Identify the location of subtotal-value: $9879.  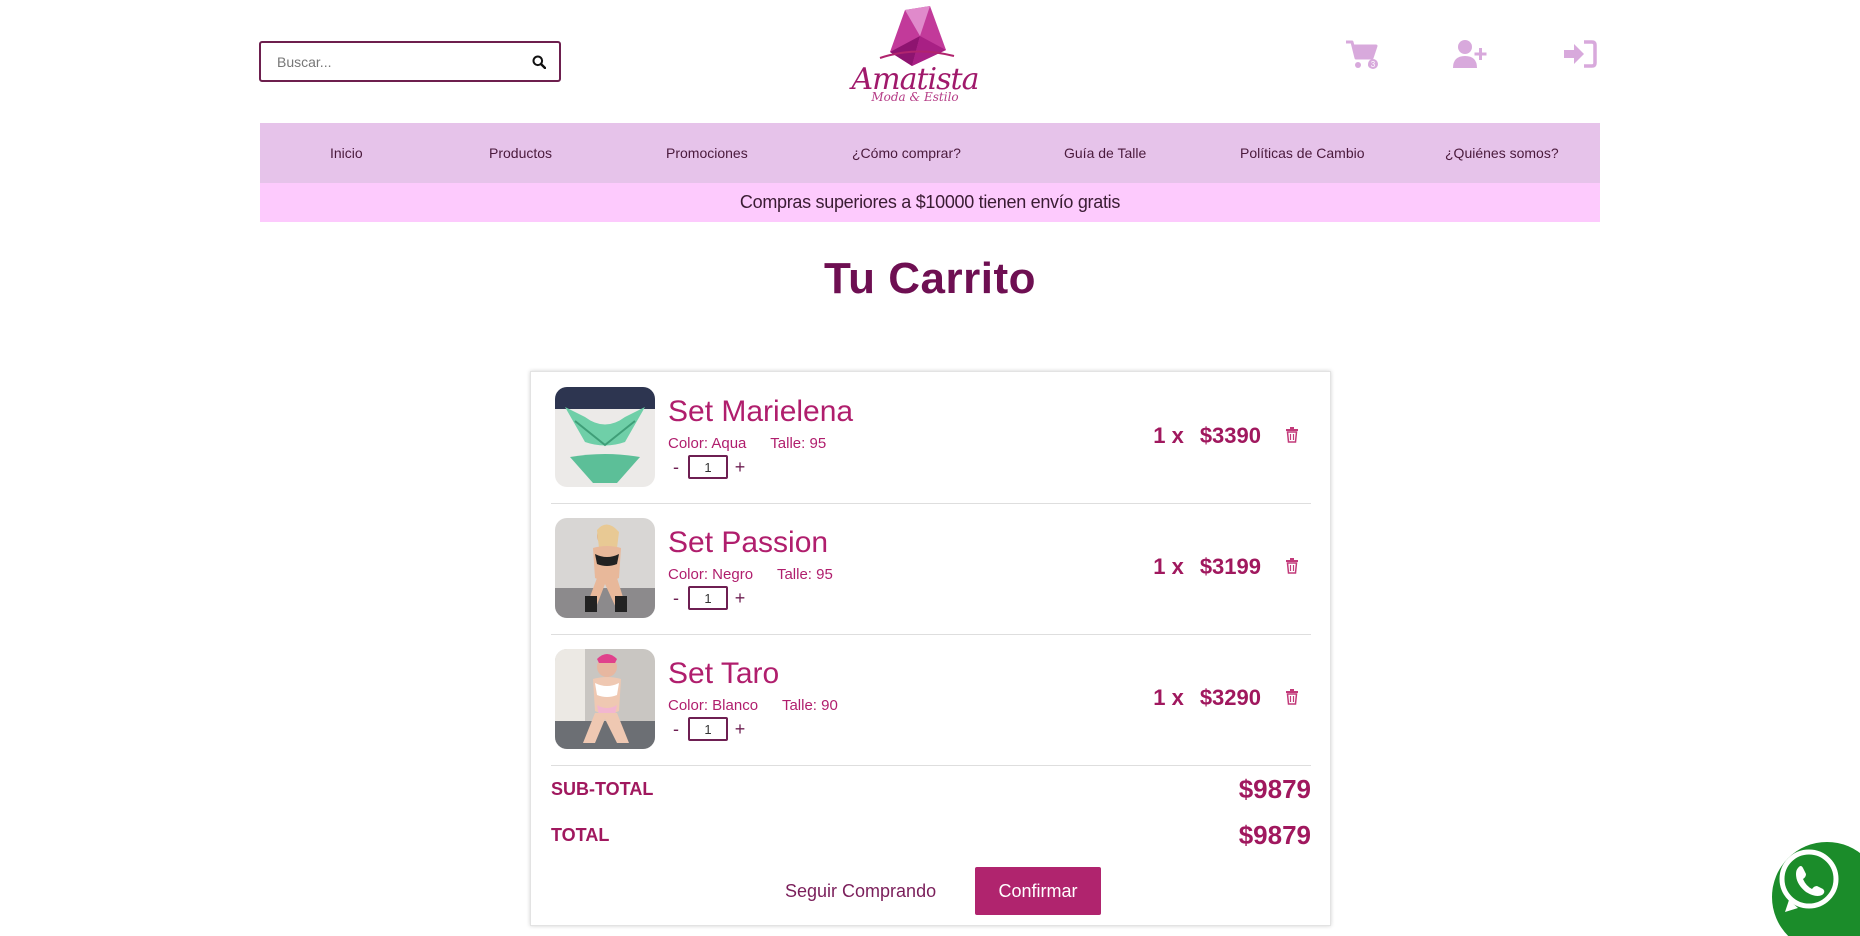
(1274, 788).